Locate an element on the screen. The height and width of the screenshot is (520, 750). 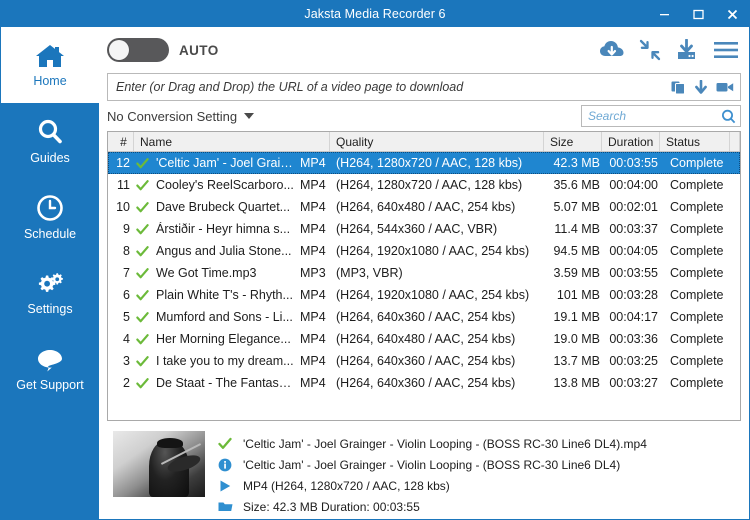
row-size: 42.3 MB is located at coordinates (576, 163).